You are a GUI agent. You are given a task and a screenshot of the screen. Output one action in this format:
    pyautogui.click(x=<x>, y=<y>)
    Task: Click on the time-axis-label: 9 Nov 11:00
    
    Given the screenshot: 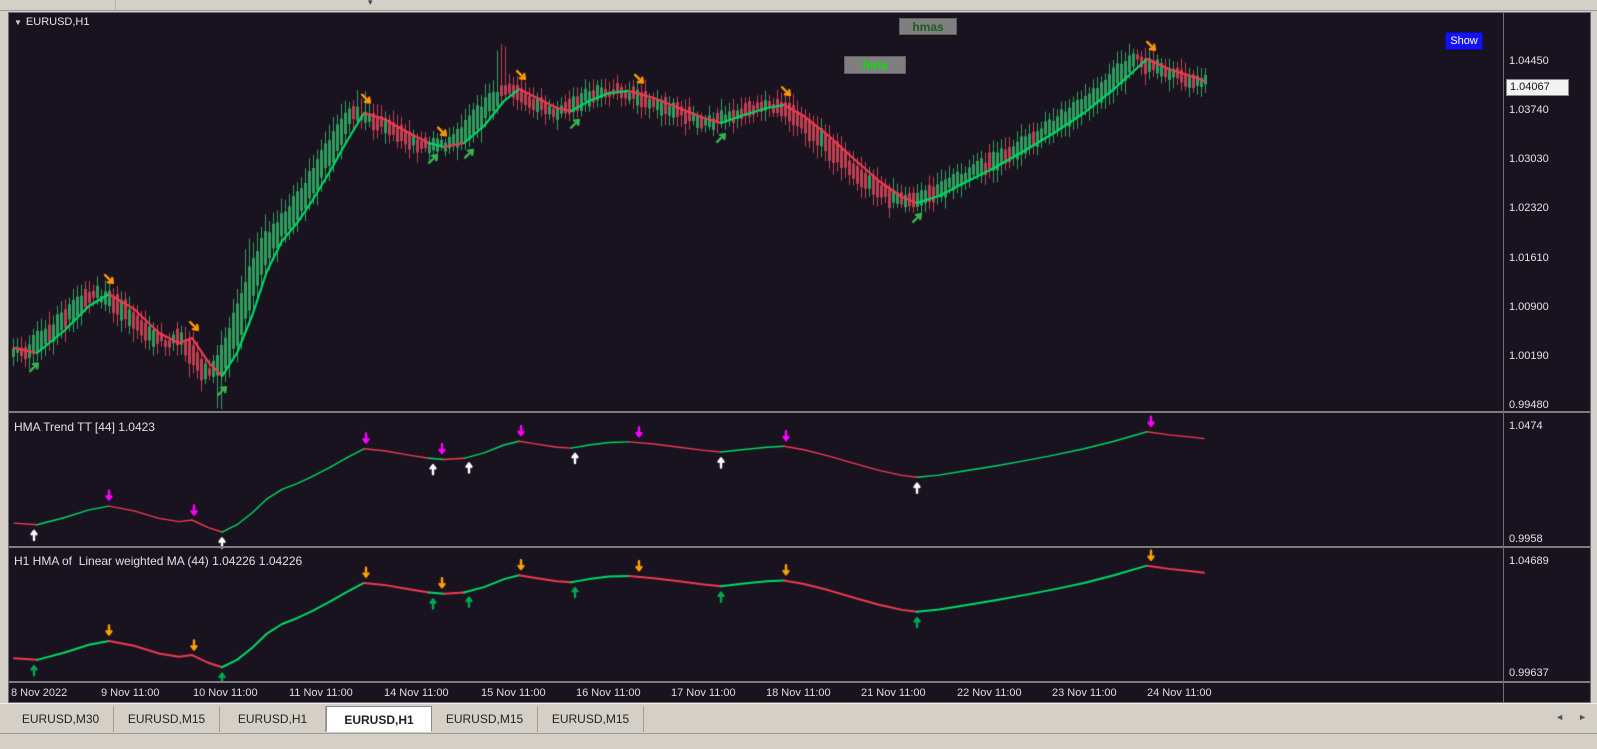 What is the action you would take?
    pyautogui.click(x=130, y=693)
    